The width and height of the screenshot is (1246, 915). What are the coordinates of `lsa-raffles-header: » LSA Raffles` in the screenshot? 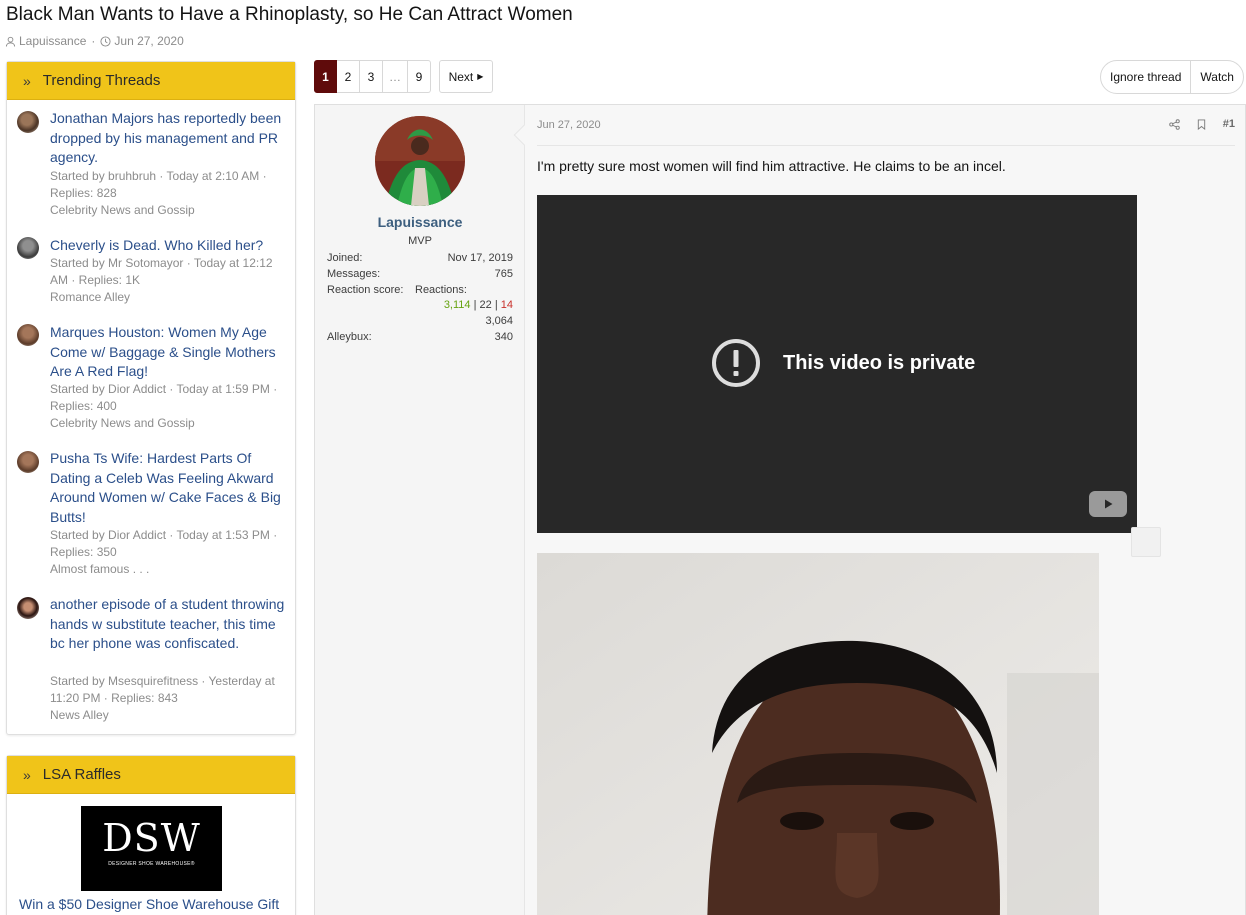 It's located at (151, 775).